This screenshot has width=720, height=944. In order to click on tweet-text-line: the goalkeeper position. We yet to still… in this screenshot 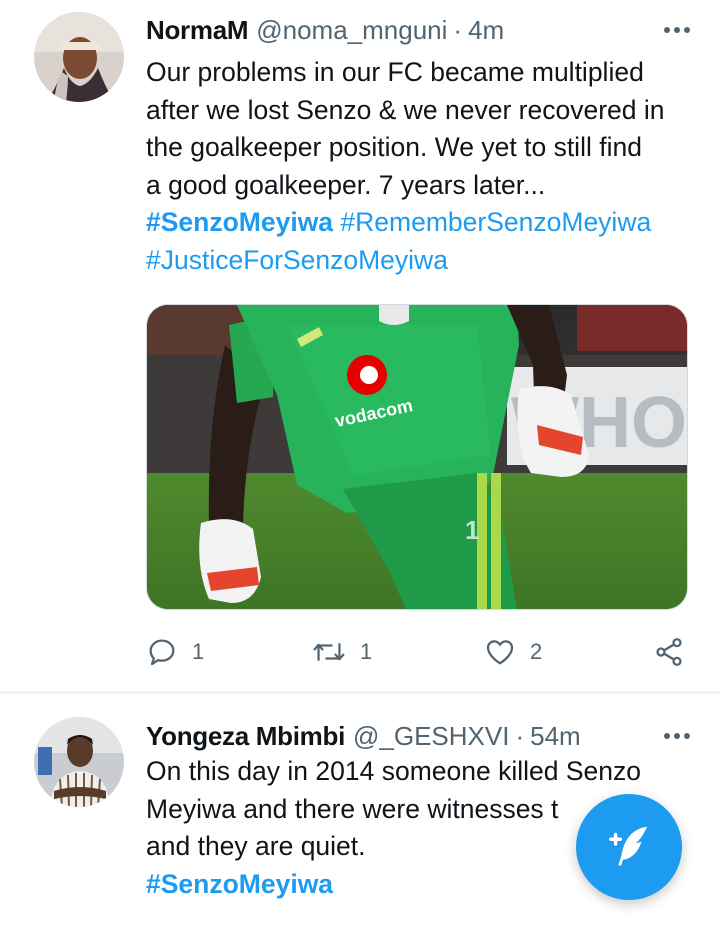, I will do `click(394, 147)`.